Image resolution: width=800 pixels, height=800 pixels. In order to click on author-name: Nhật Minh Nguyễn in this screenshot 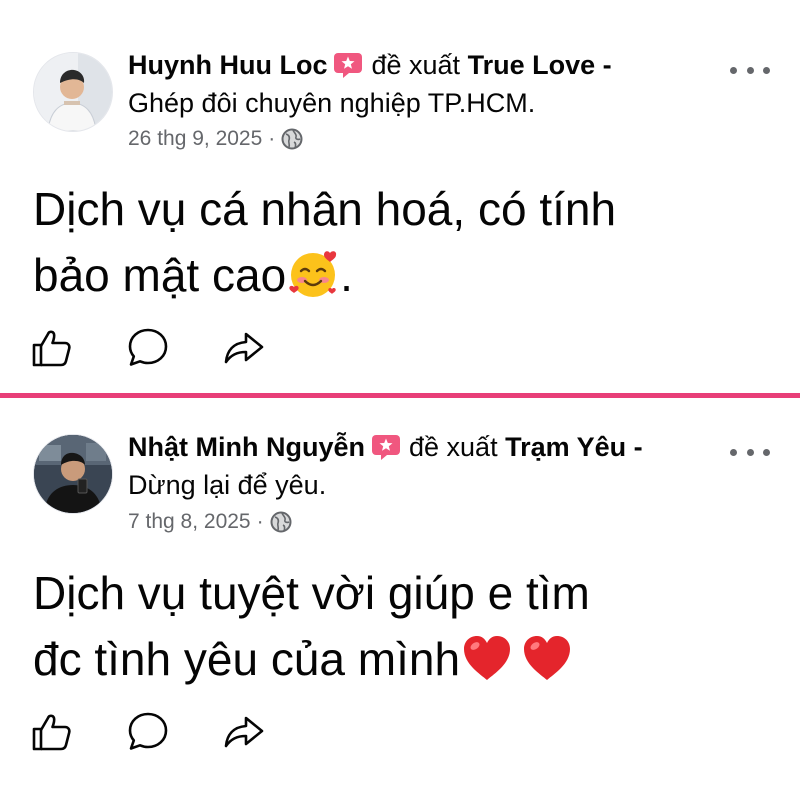, I will do `click(246, 447)`.